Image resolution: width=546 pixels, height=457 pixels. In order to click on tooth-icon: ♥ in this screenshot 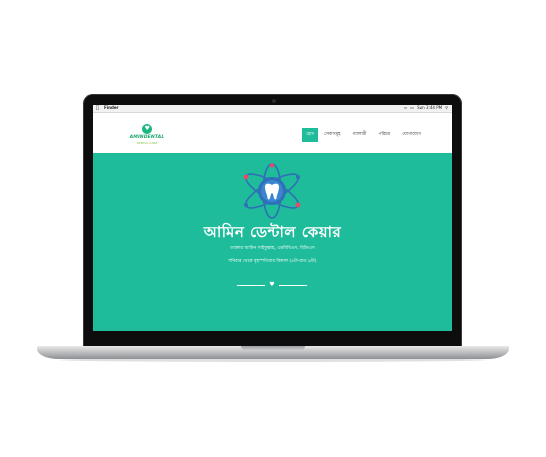, I will do `click(272, 284)`.